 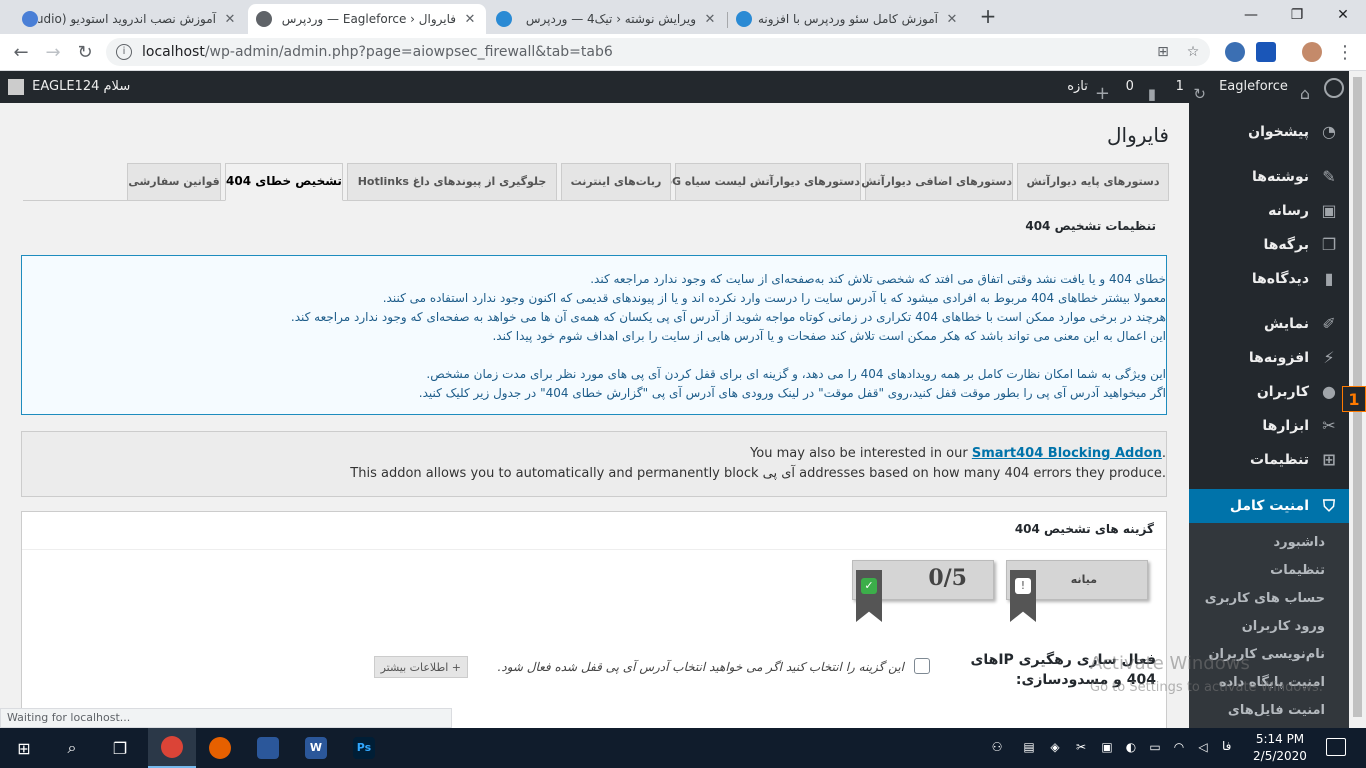 I want to click on people-icon: ⚇, so click(x=997, y=747).